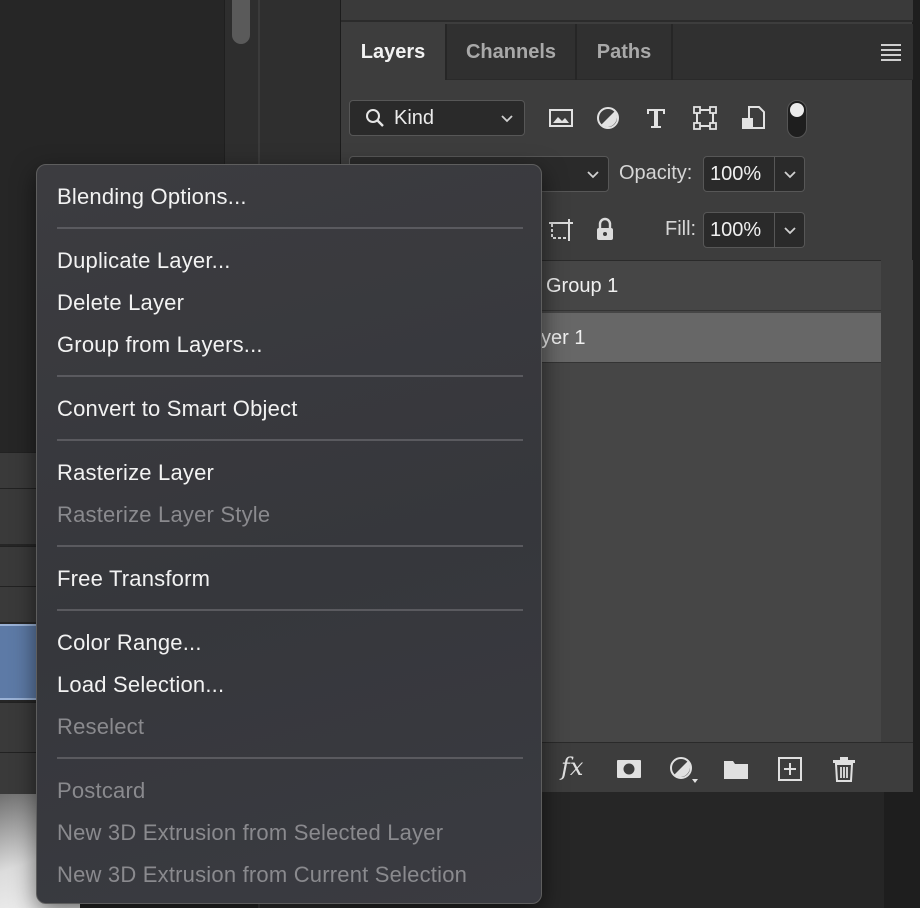 The image size is (920, 908). What do you see at coordinates (561, 118) in the screenshot?
I see `image-filter-icon` at bounding box center [561, 118].